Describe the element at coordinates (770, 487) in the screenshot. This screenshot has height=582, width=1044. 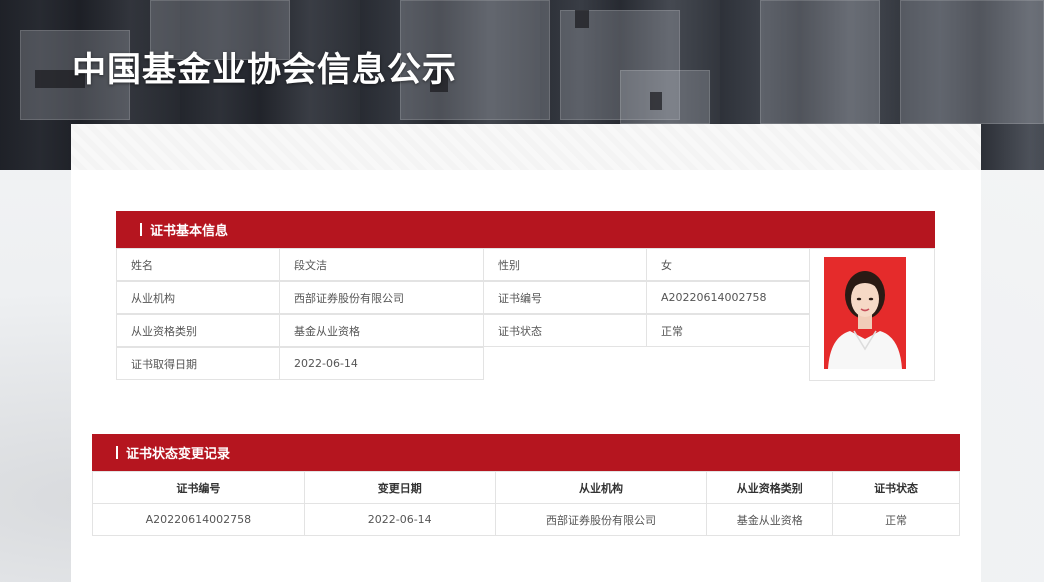
I see `col-qualification: 从业资格类别` at that location.